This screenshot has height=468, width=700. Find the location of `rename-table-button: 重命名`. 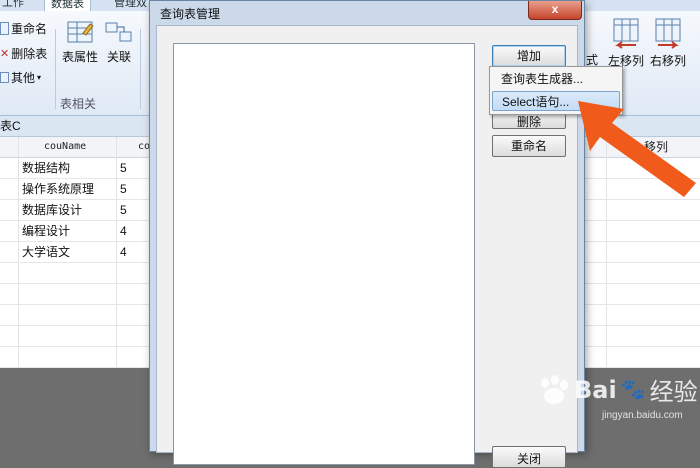

rename-table-button: 重命名 is located at coordinates (23, 28).